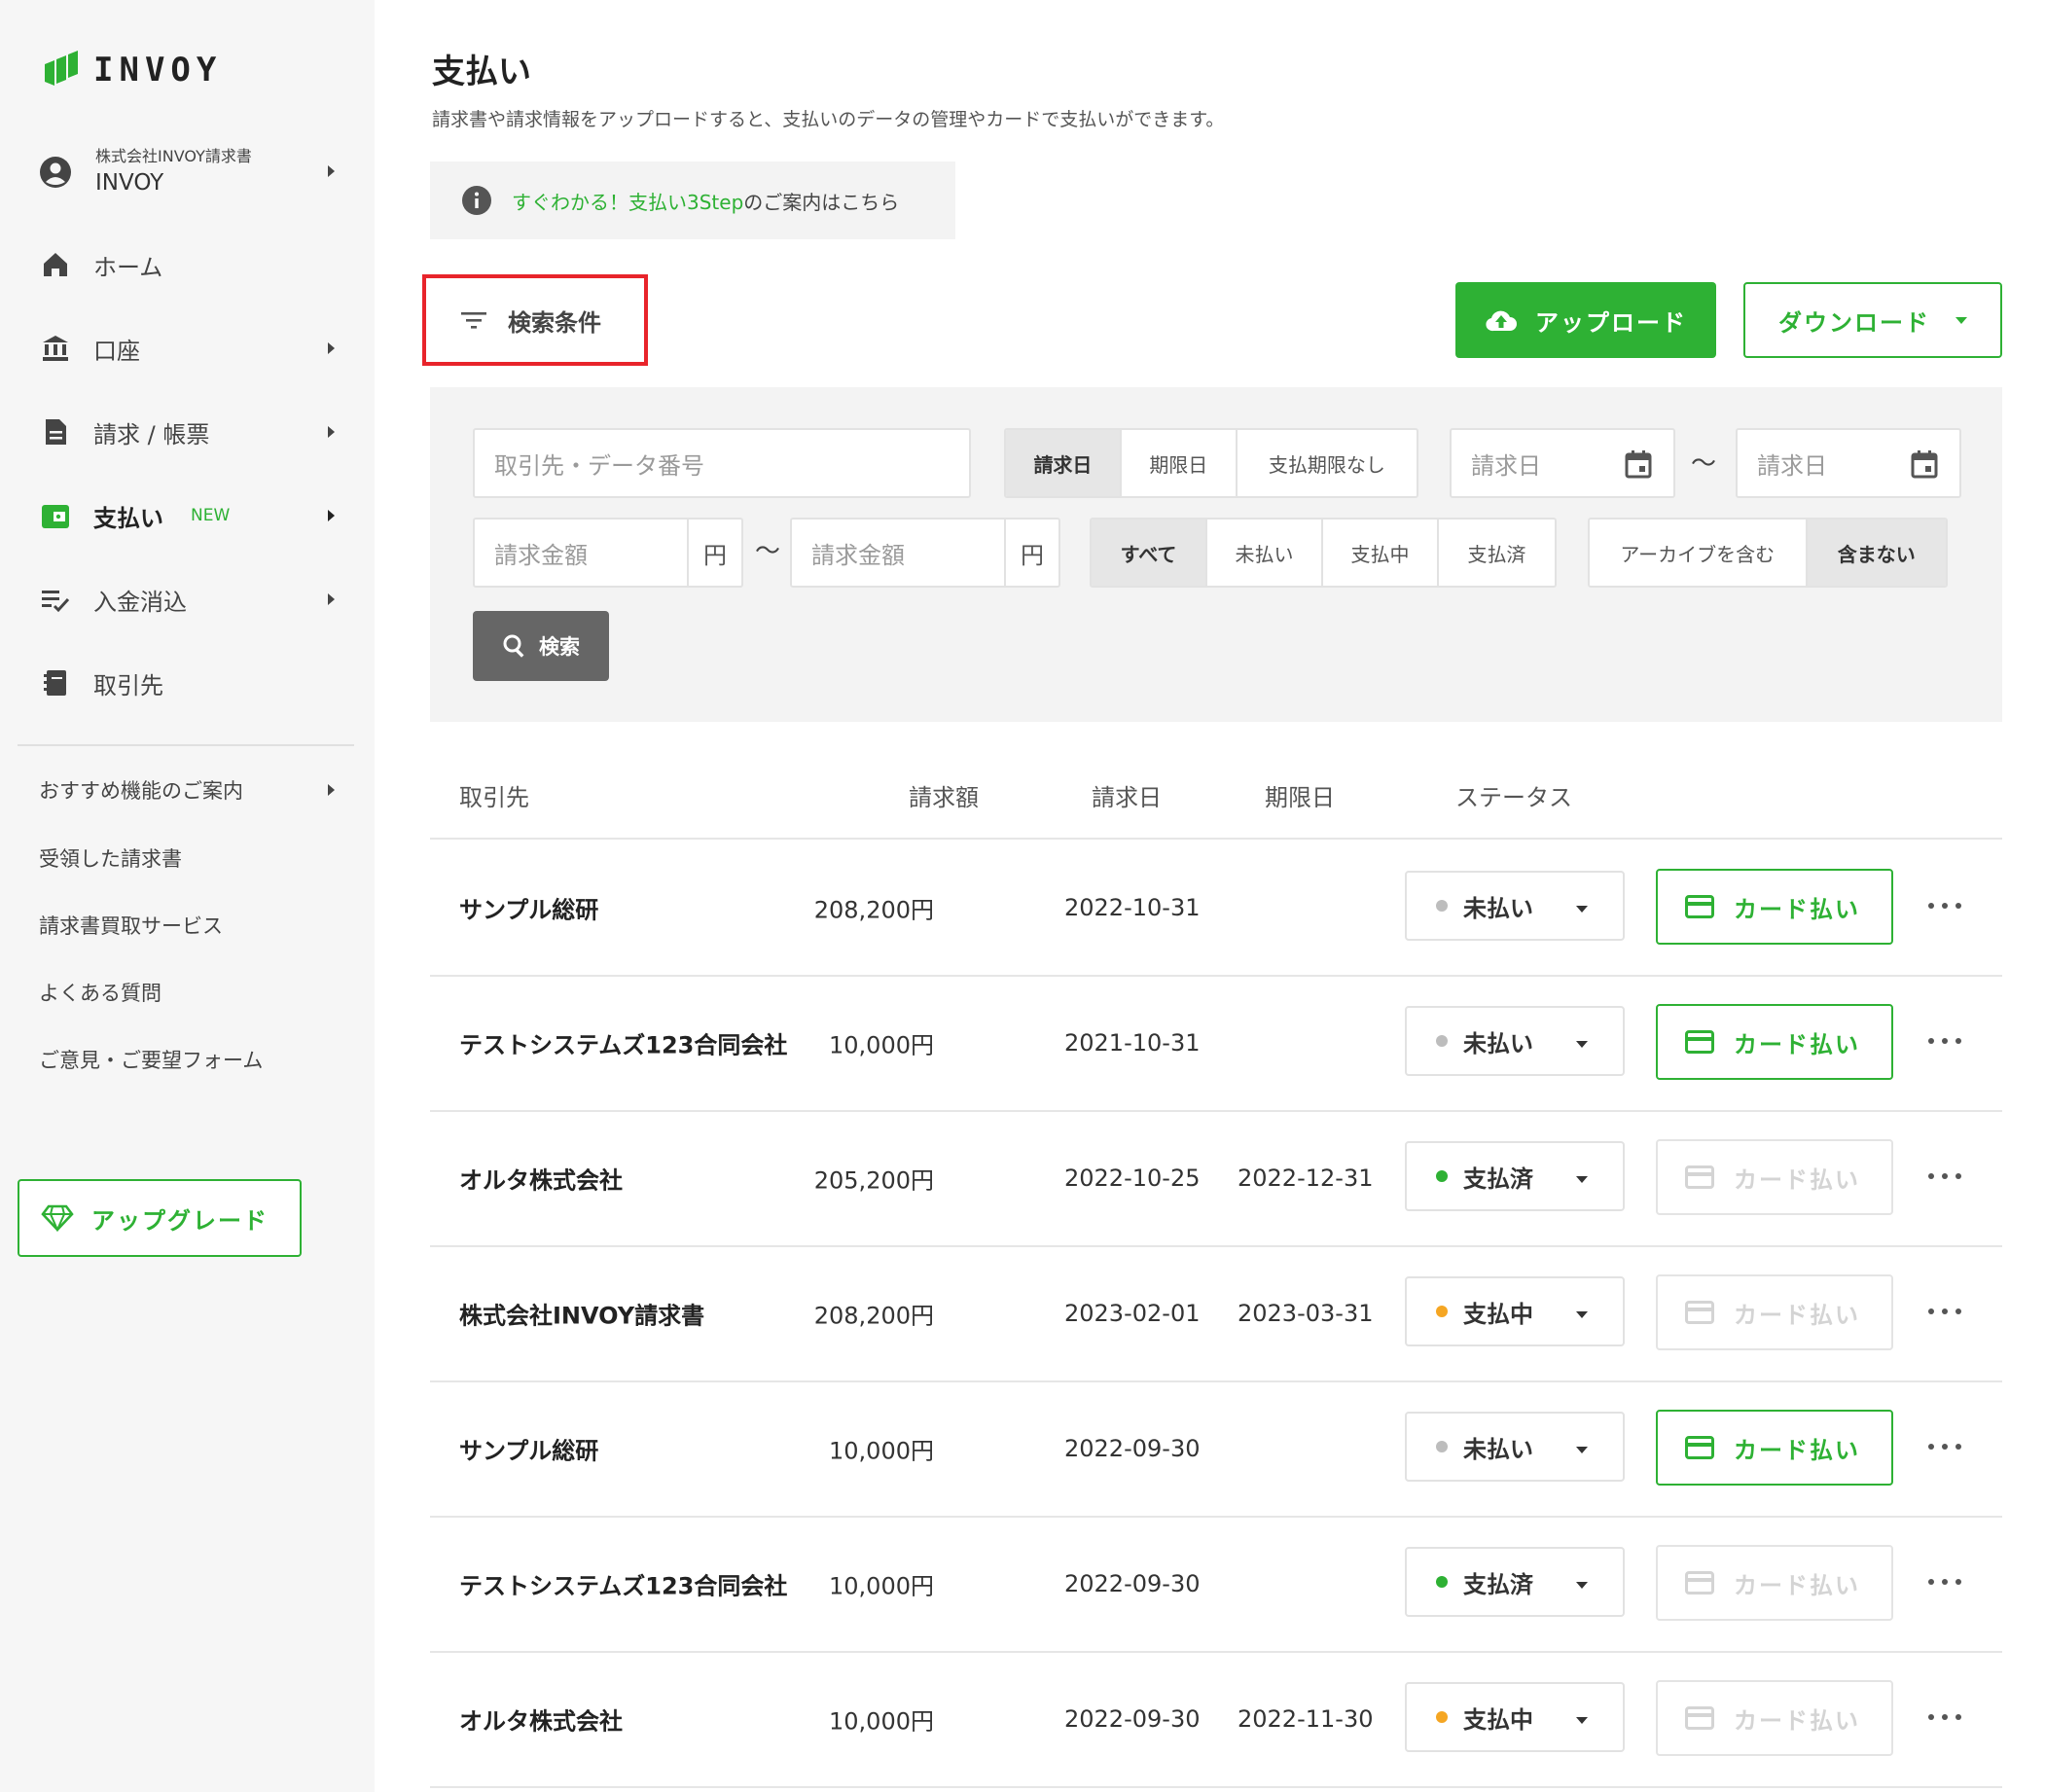 The width and height of the screenshot is (2045, 1792). What do you see at coordinates (1848, 463) in the screenshot?
I see `date-to-input: 請求日` at bounding box center [1848, 463].